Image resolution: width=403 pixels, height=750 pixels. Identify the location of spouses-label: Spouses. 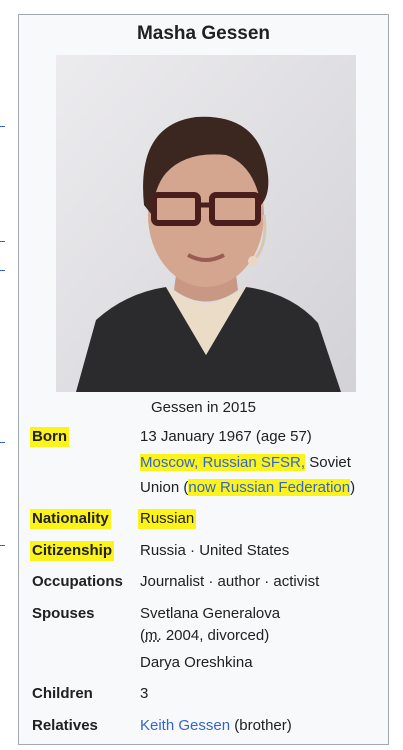
(63, 613).